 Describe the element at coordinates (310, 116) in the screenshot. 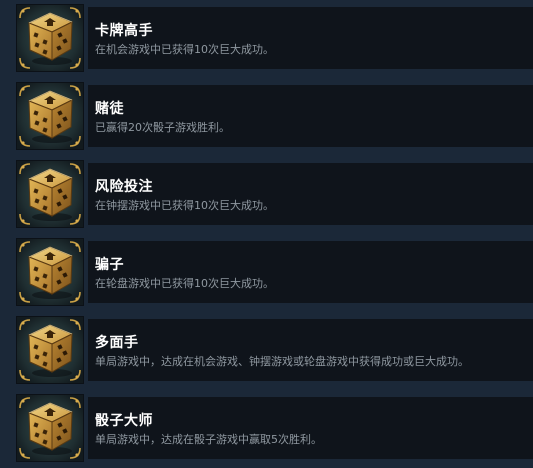

I see `achievement-text-panel: 赌徒 已赢得20次骰子游戏胜利。` at that location.